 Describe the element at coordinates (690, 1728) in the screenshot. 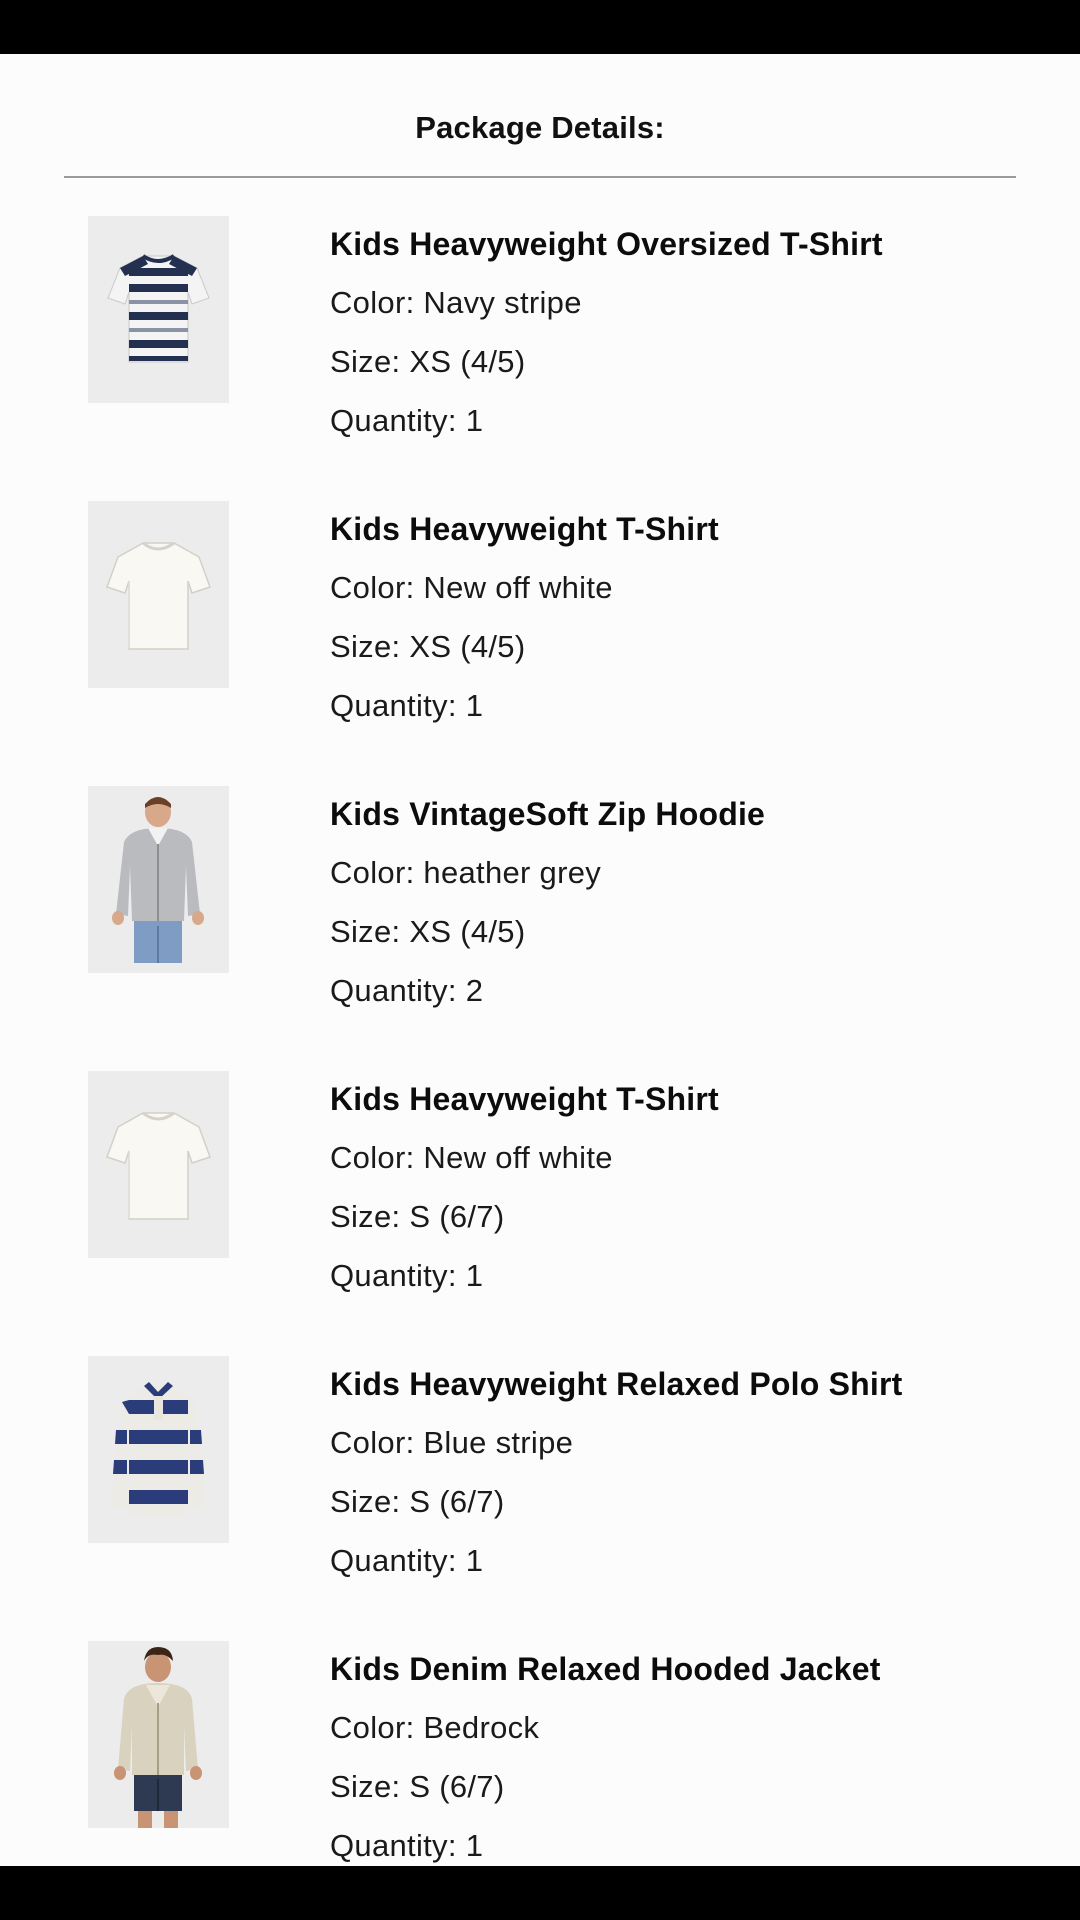

I see `product-color: Color: Bedrock` at that location.